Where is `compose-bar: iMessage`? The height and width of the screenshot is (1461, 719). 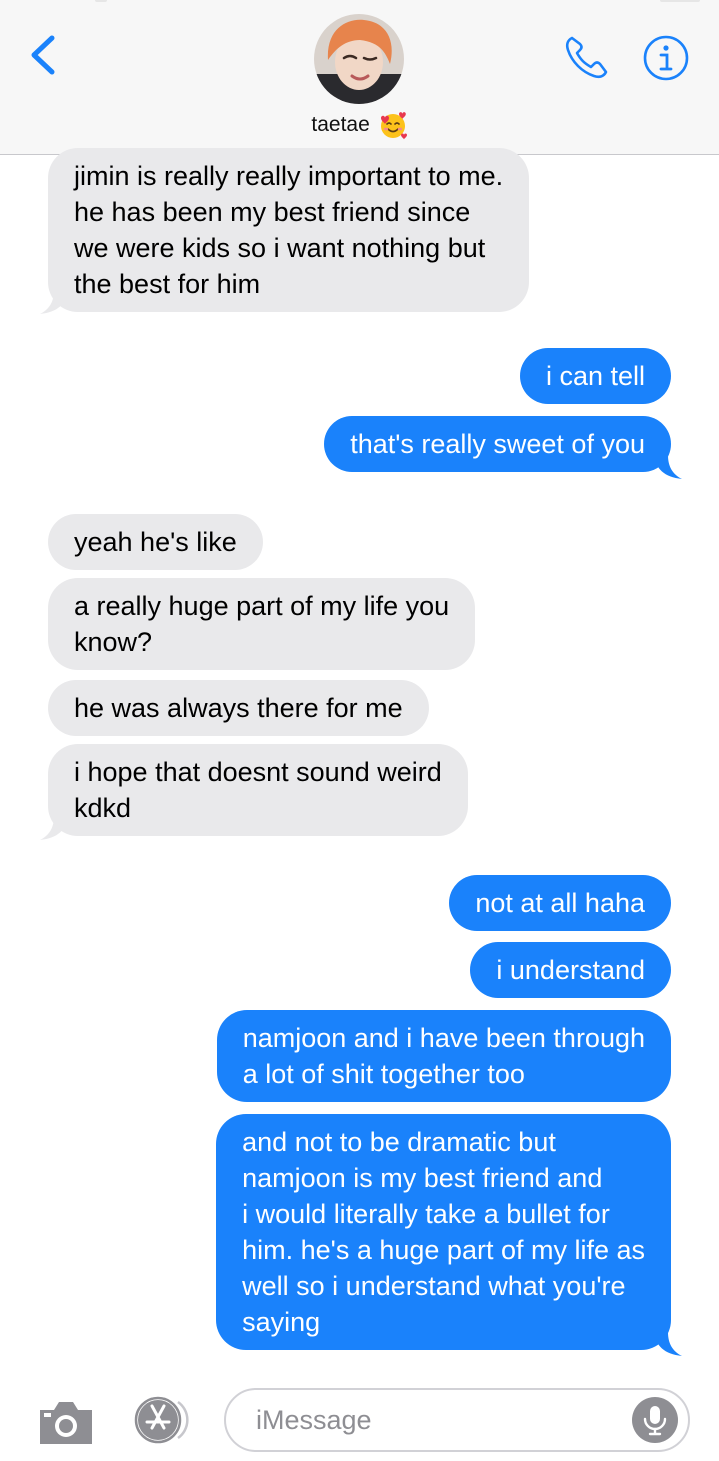 compose-bar: iMessage is located at coordinates (359, 1415).